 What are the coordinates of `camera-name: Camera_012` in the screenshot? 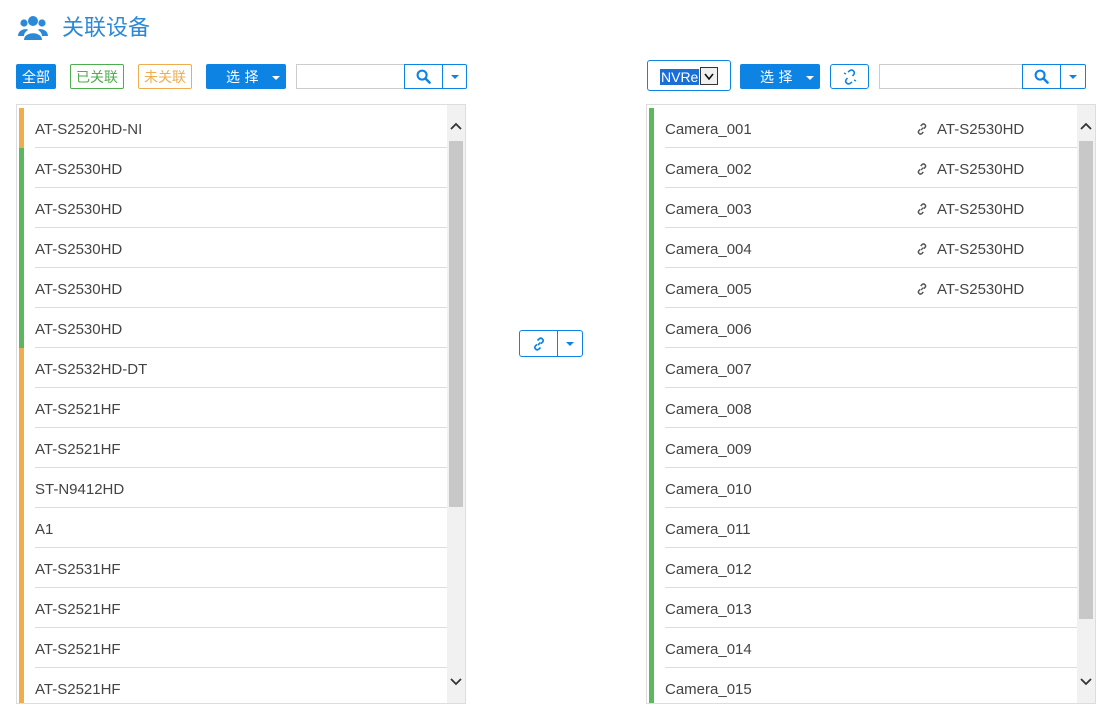 It's located at (708, 569).